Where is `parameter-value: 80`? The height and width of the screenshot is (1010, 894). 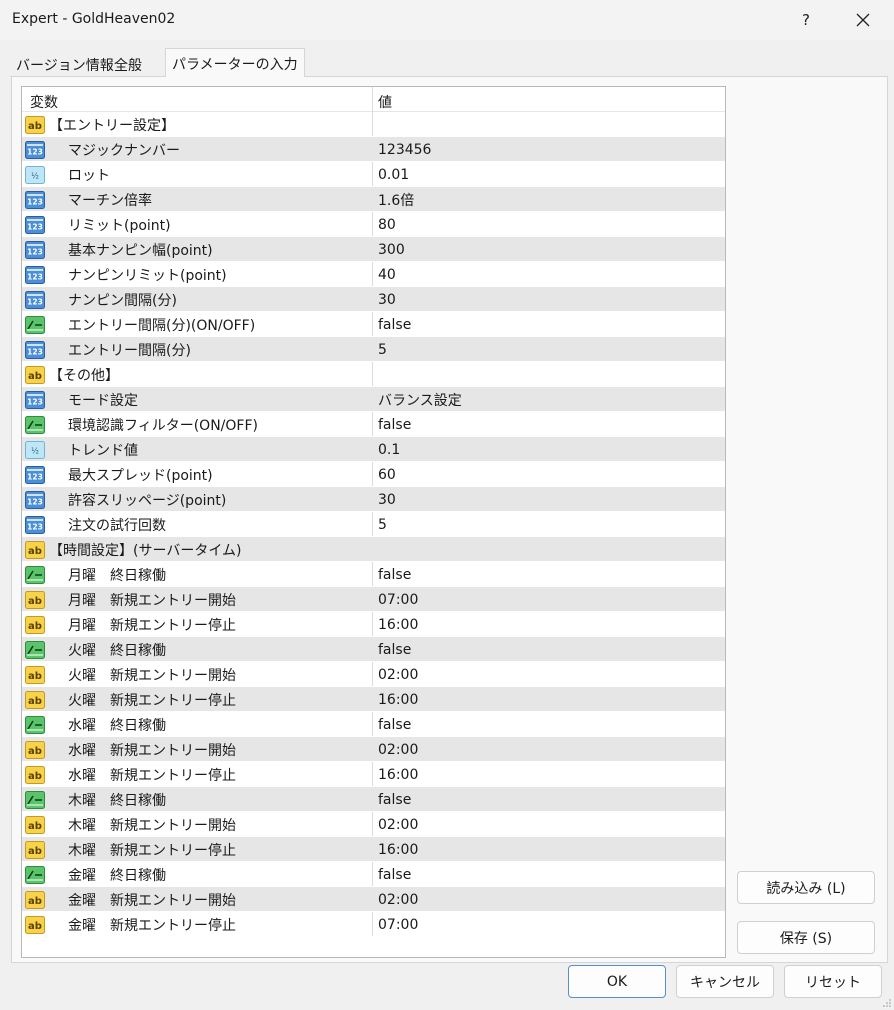 parameter-value: 80 is located at coordinates (549, 224).